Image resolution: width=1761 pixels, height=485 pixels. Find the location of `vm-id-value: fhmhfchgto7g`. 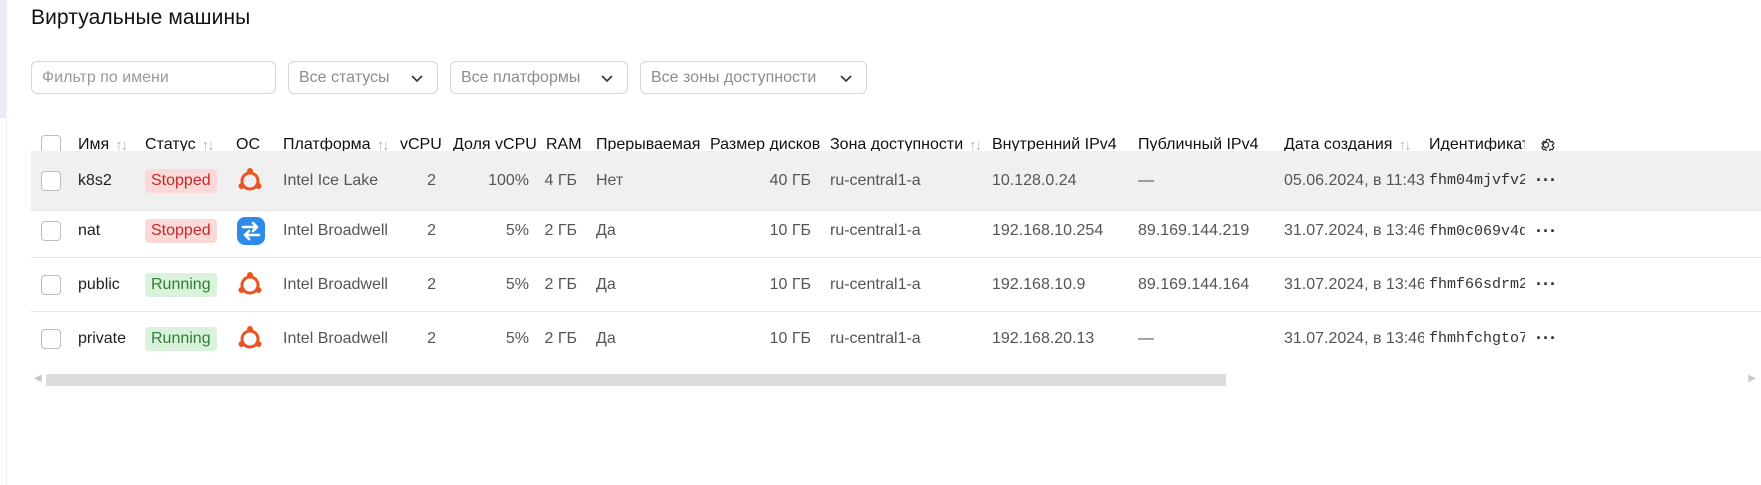

vm-id-value: fhmhfchgto7g is located at coordinates (1477, 338).